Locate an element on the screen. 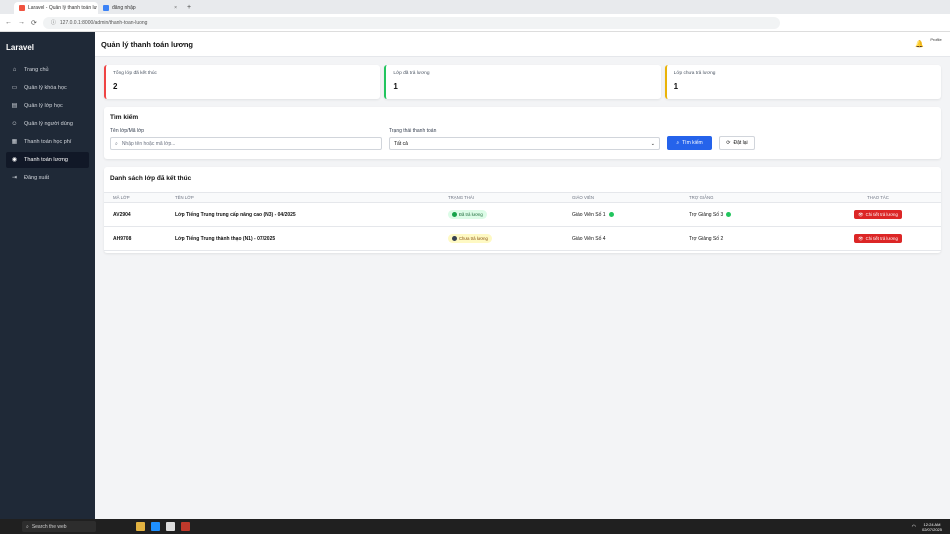 The width and height of the screenshot is (950, 534). sidebar-item-classes: ▤ Quản lý lớp học is located at coordinates (47, 106).